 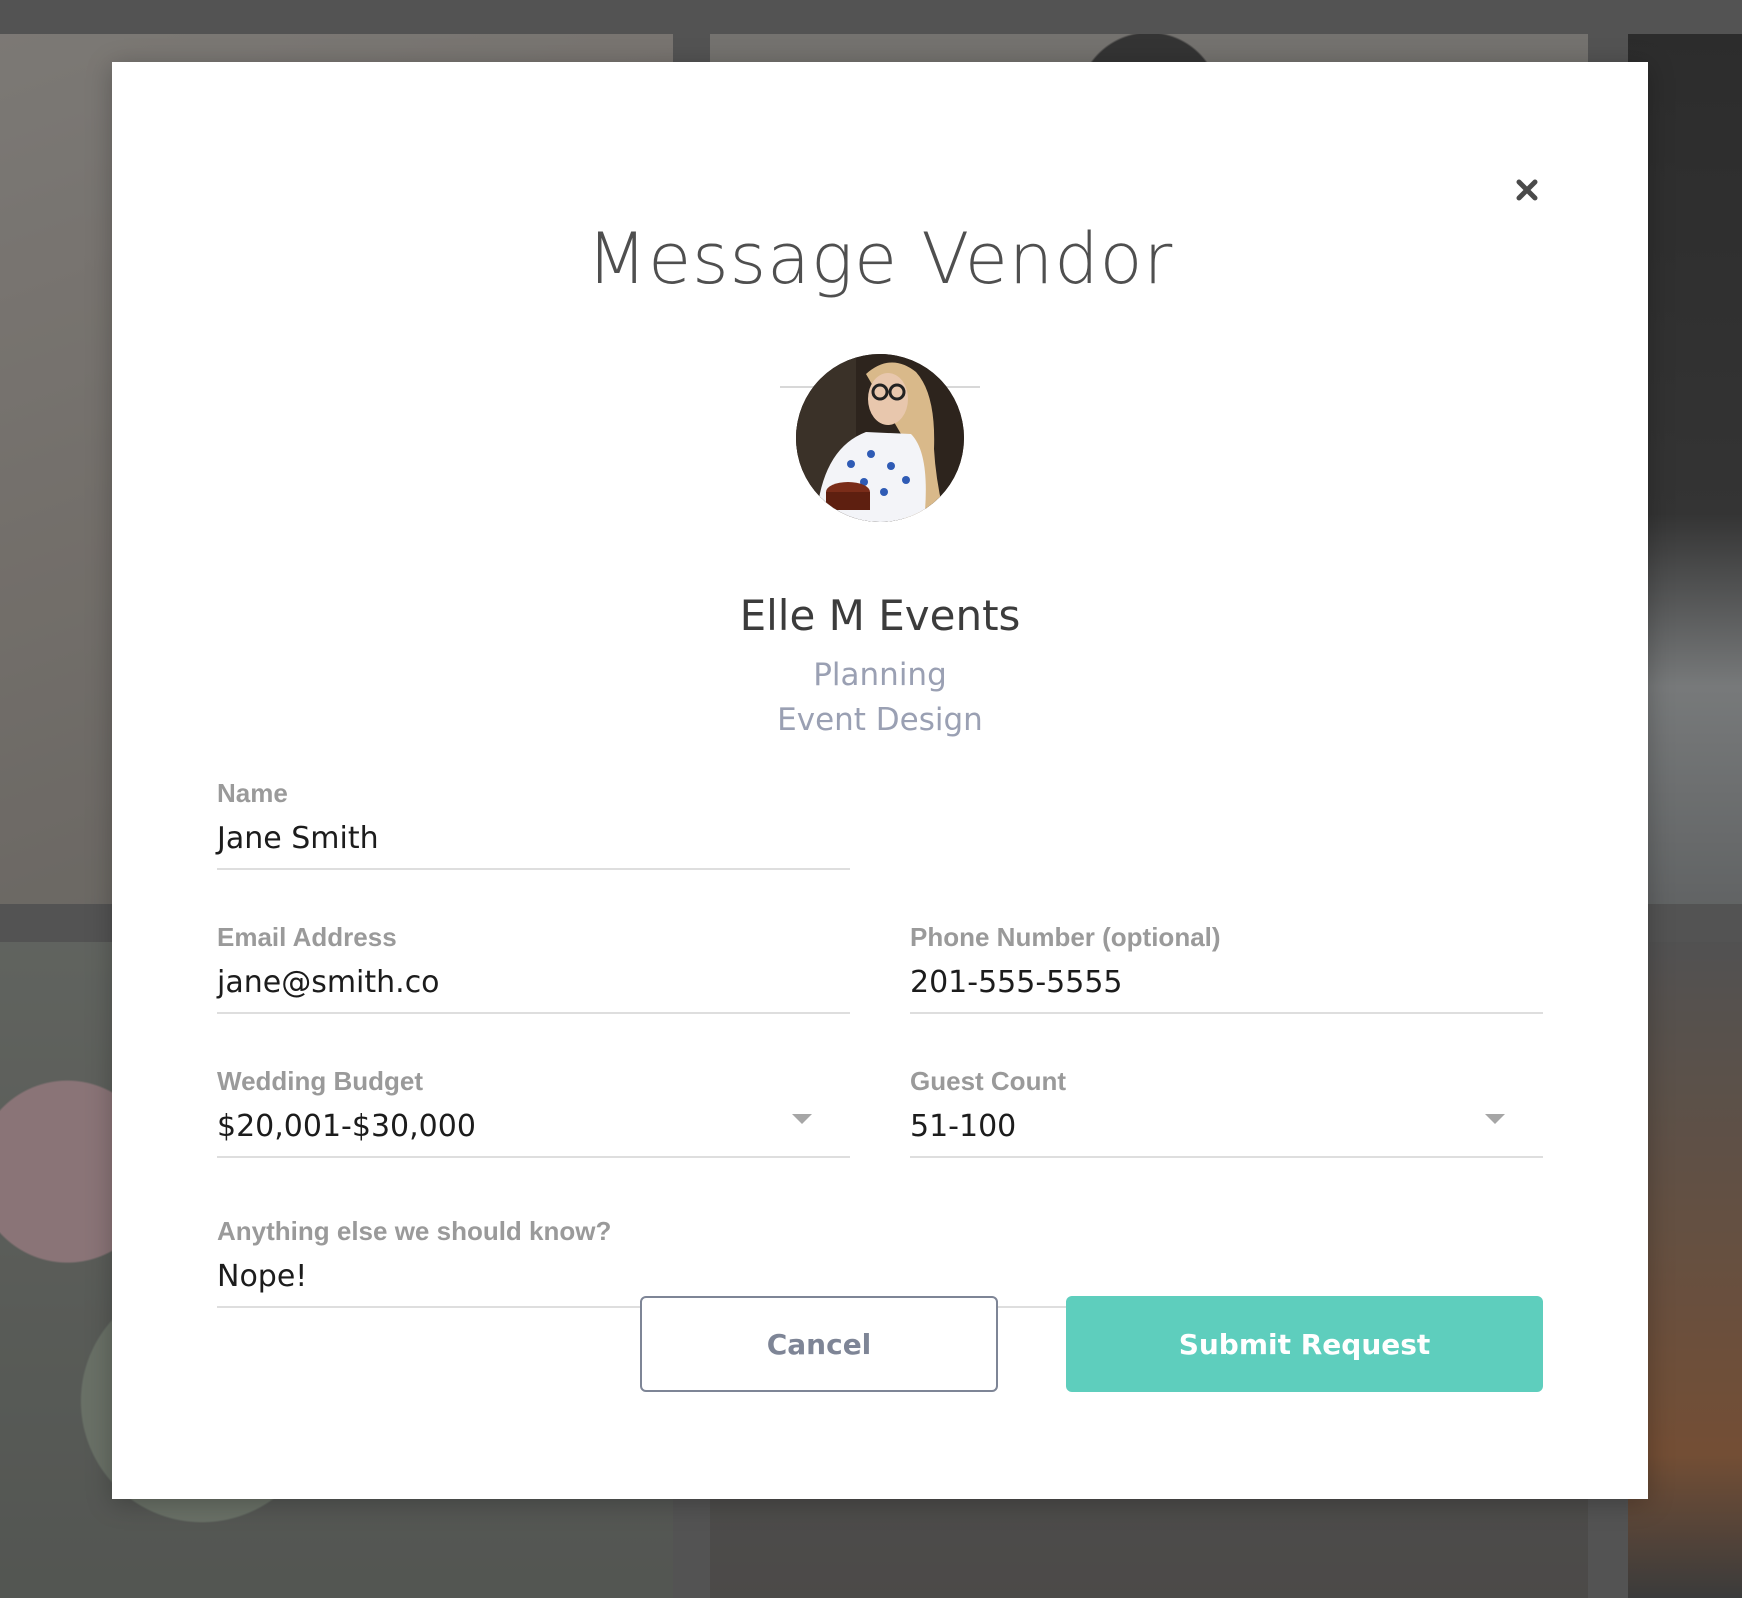 I want to click on modal-title: Message Vendor, so click(x=880, y=259).